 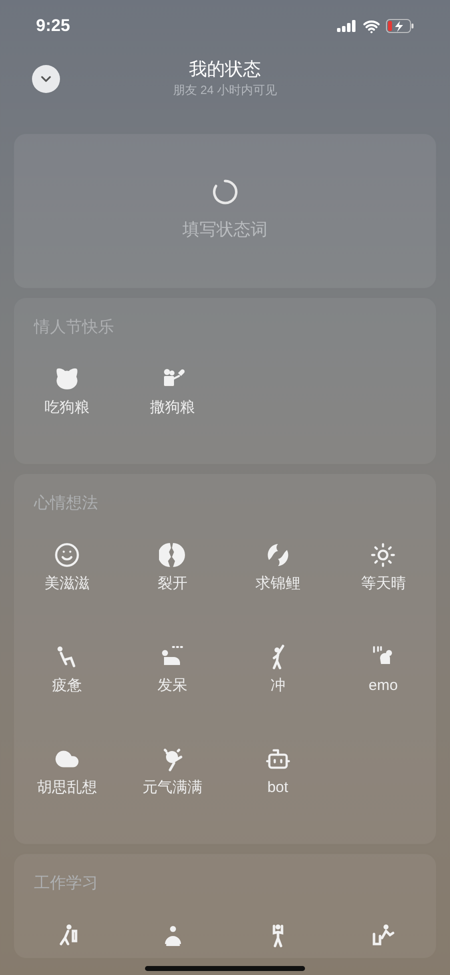 What do you see at coordinates (277, 788) in the screenshot?
I see `status-option-label: bot` at bounding box center [277, 788].